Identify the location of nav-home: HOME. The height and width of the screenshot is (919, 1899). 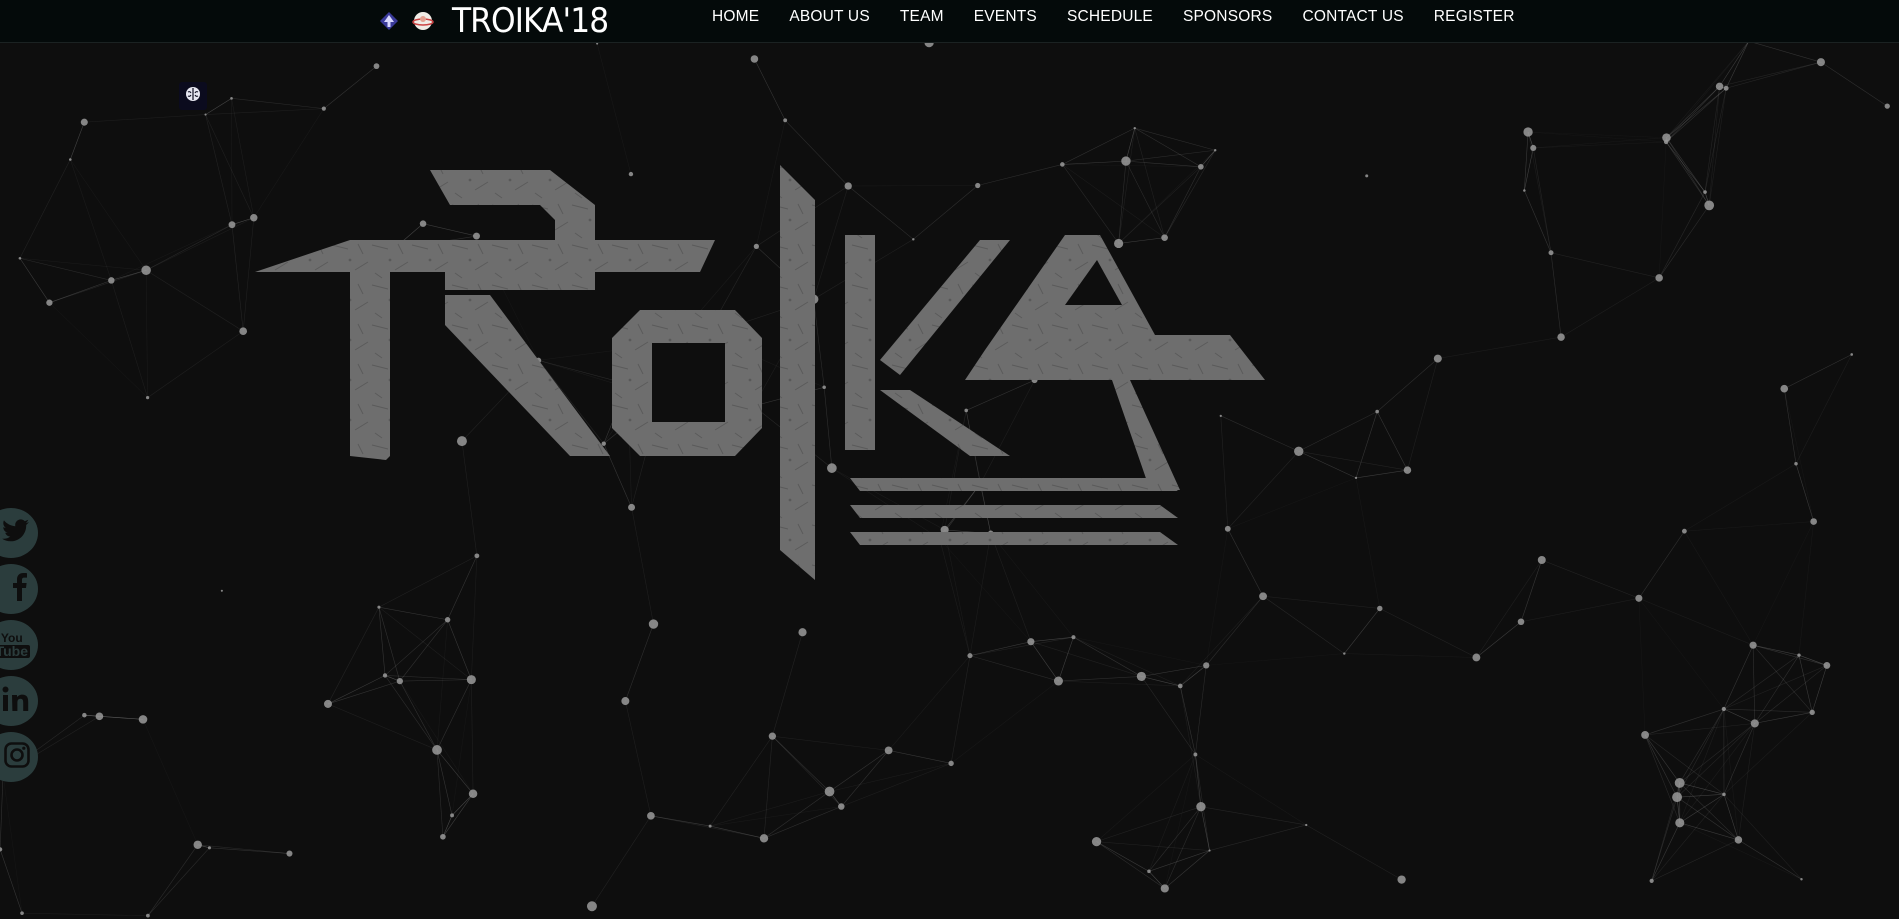
(735, 17).